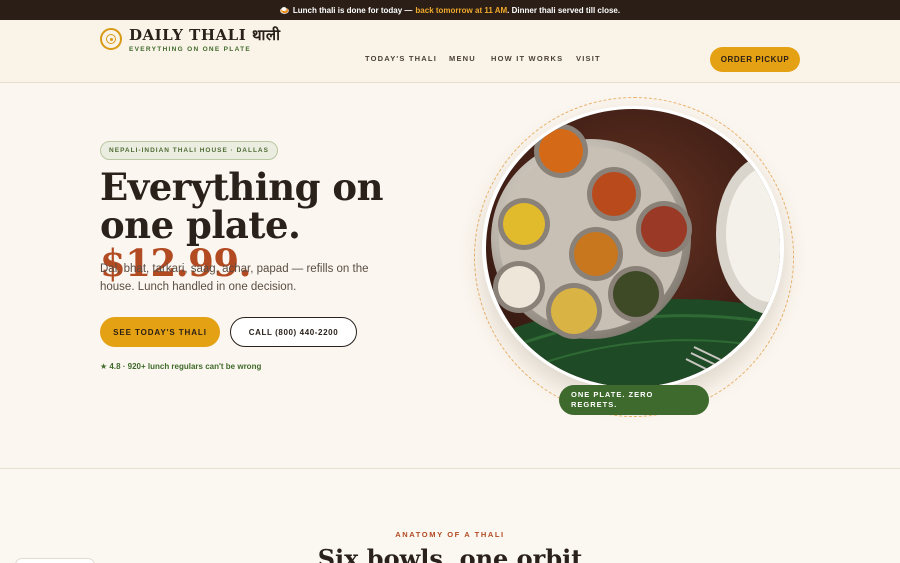 The width and height of the screenshot is (900, 563). Describe the element at coordinates (755, 59) in the screenshot. I see `order-pickup-button: ORDER PICKUP` at that location.